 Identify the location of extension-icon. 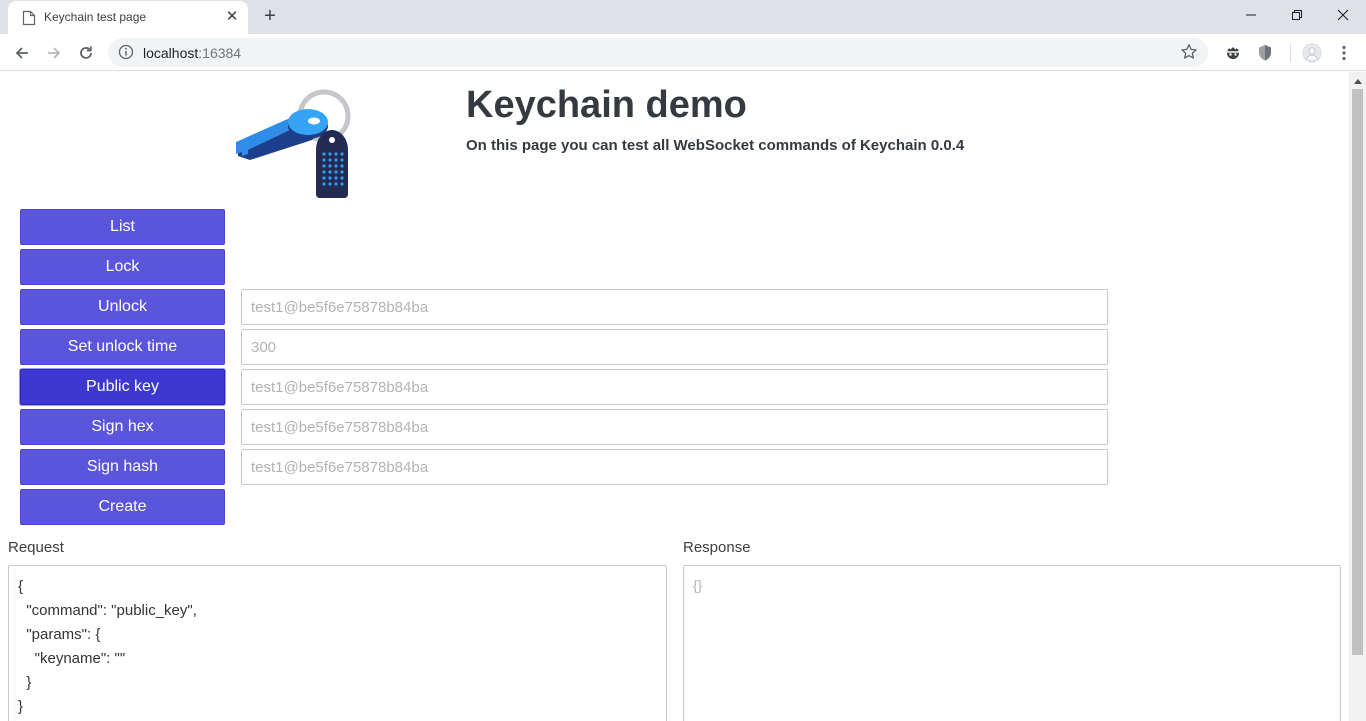
(1233, 53).